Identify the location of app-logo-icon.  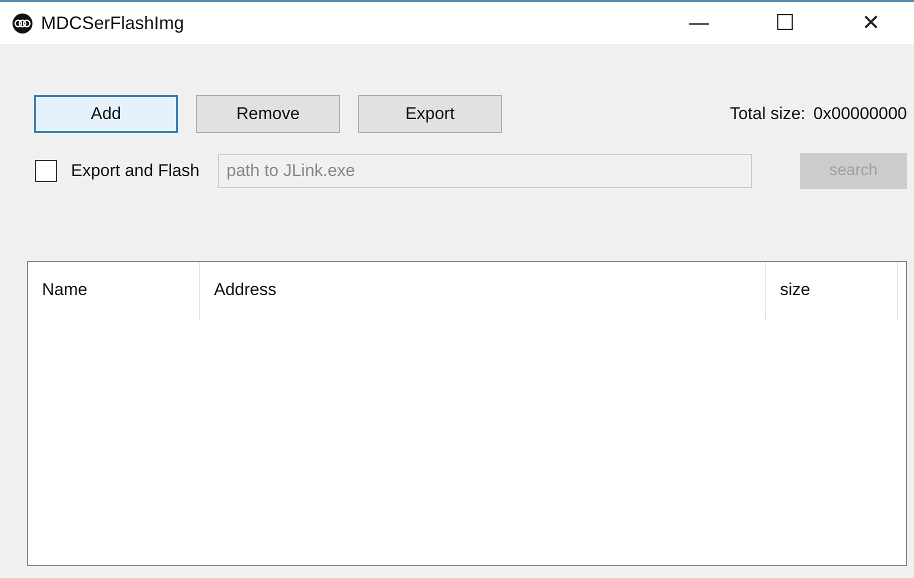
(22, 23).